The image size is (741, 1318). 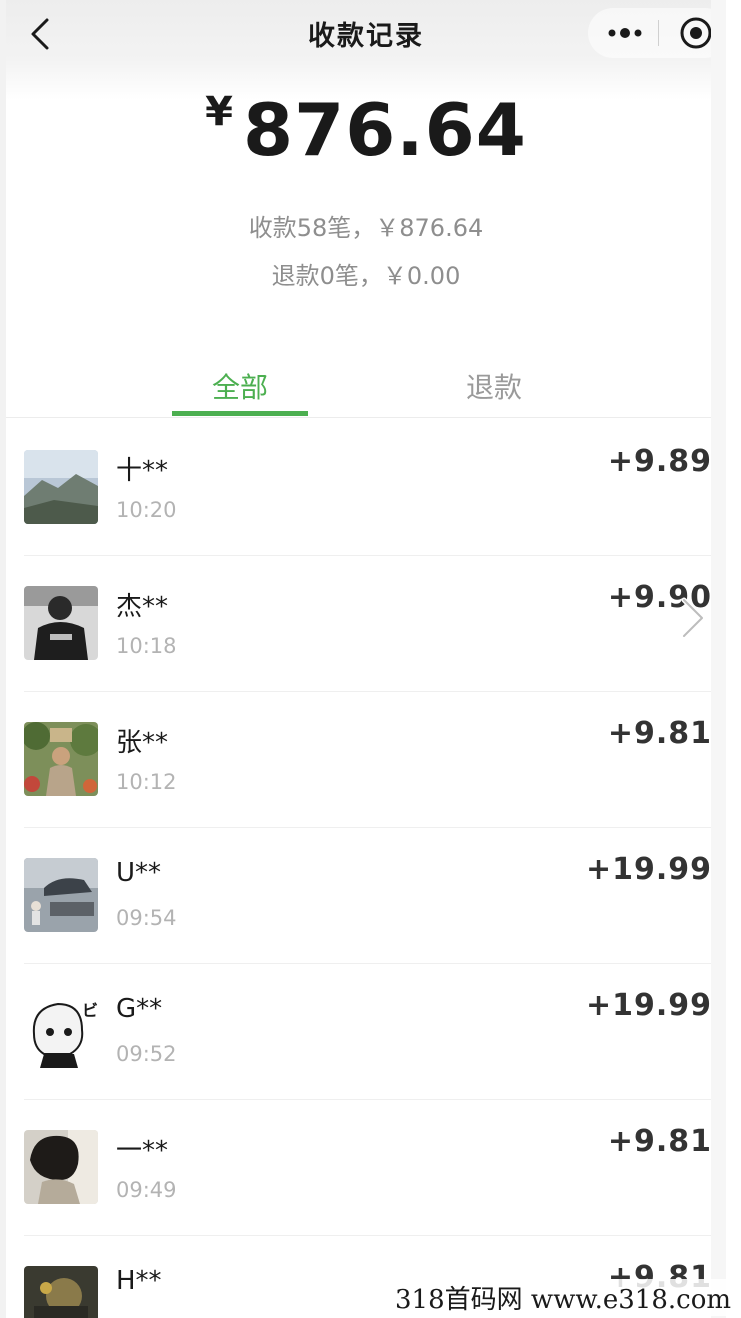 What do you see at coordinates (61, 487) in the screenshot?
I see `landscape-avatar` at bounding box center [61, 487].